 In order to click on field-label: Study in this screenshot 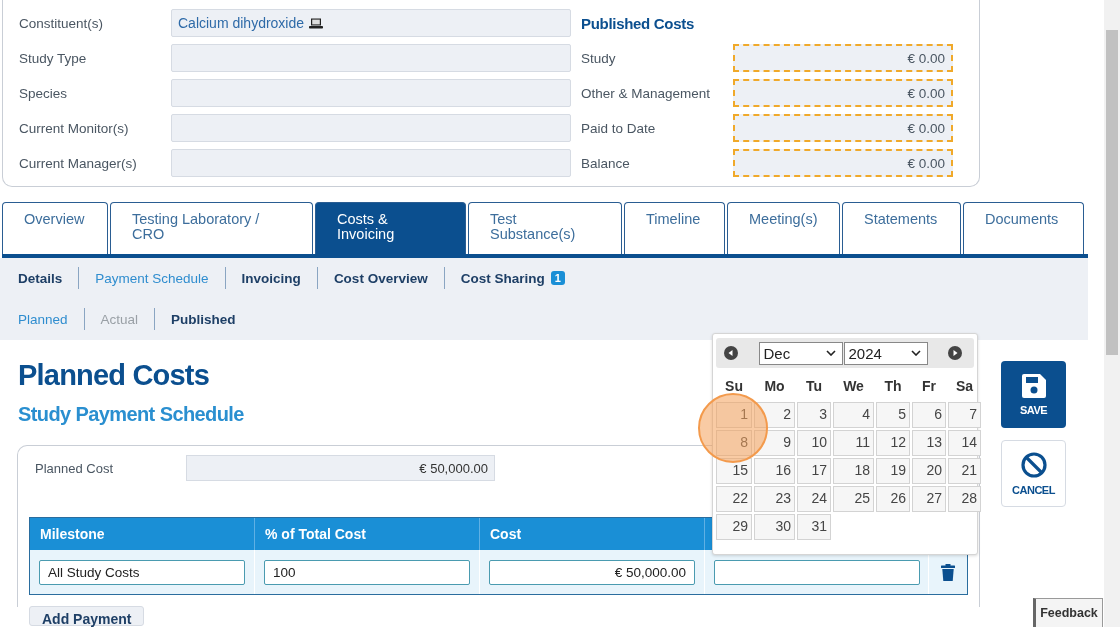, I will do `click(599, 58)`.